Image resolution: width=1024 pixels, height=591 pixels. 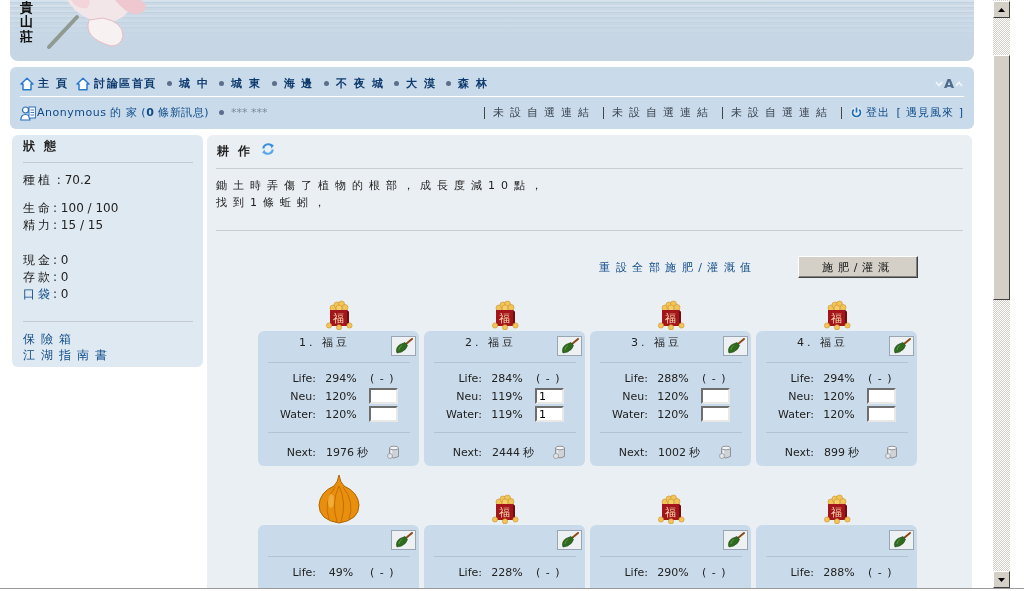 What do you see at coordinates (421, 83) in the screenshot?
I see `nav-link: 大 漠` at bounding box center [421, 83].